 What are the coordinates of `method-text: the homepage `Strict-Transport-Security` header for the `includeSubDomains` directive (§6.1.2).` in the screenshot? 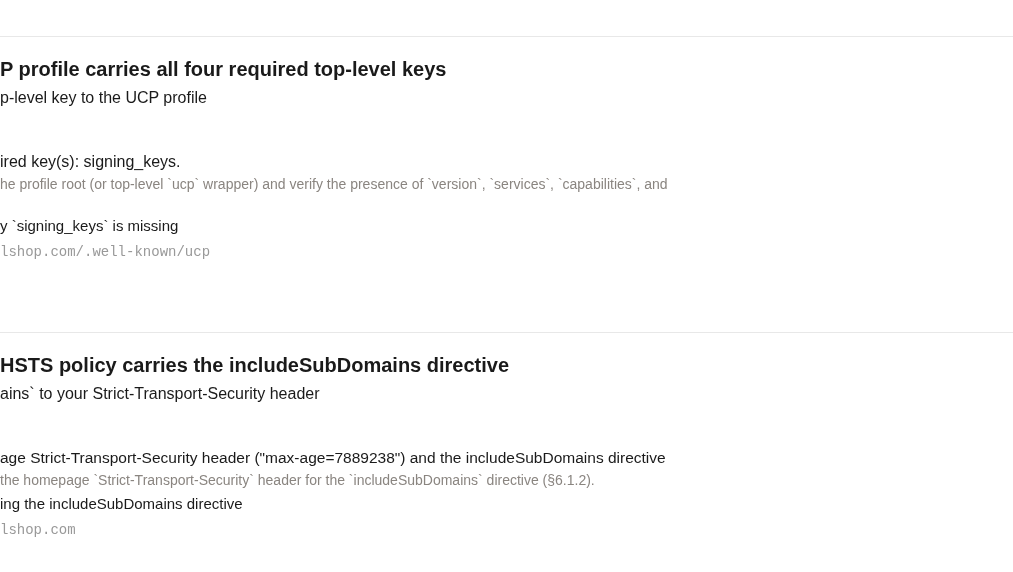 It's located at (298, 480).